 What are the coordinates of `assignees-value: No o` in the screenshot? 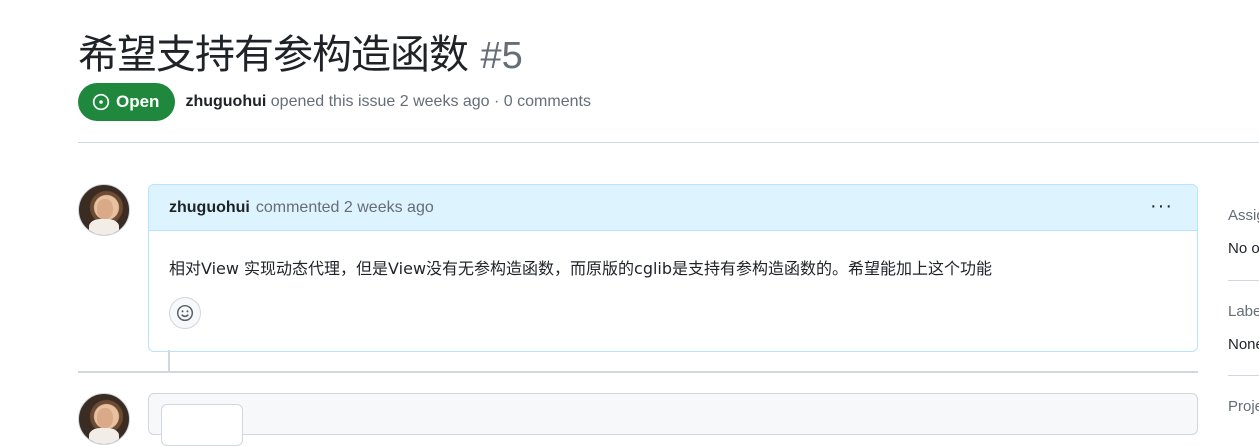 It's located at (1243, 248).